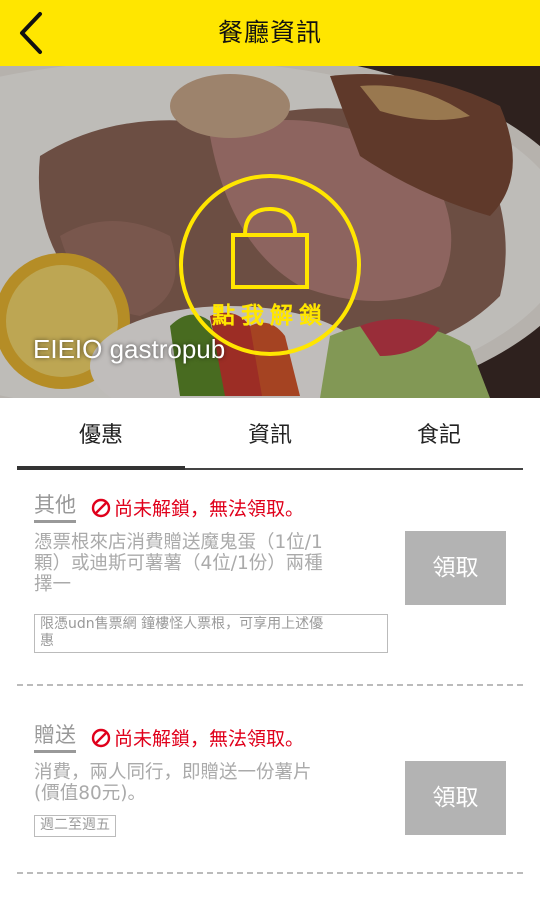 The height and width of the screenshot is (920, 540). Describe the element at coordinates (178, 563) in the screenshot. I see `coupon-description: 憑票根來店消費贈送魔鬼蛋（1位/1 顆）或迪斯可薯薯（4位/1份）兩種 擇一` at that location.